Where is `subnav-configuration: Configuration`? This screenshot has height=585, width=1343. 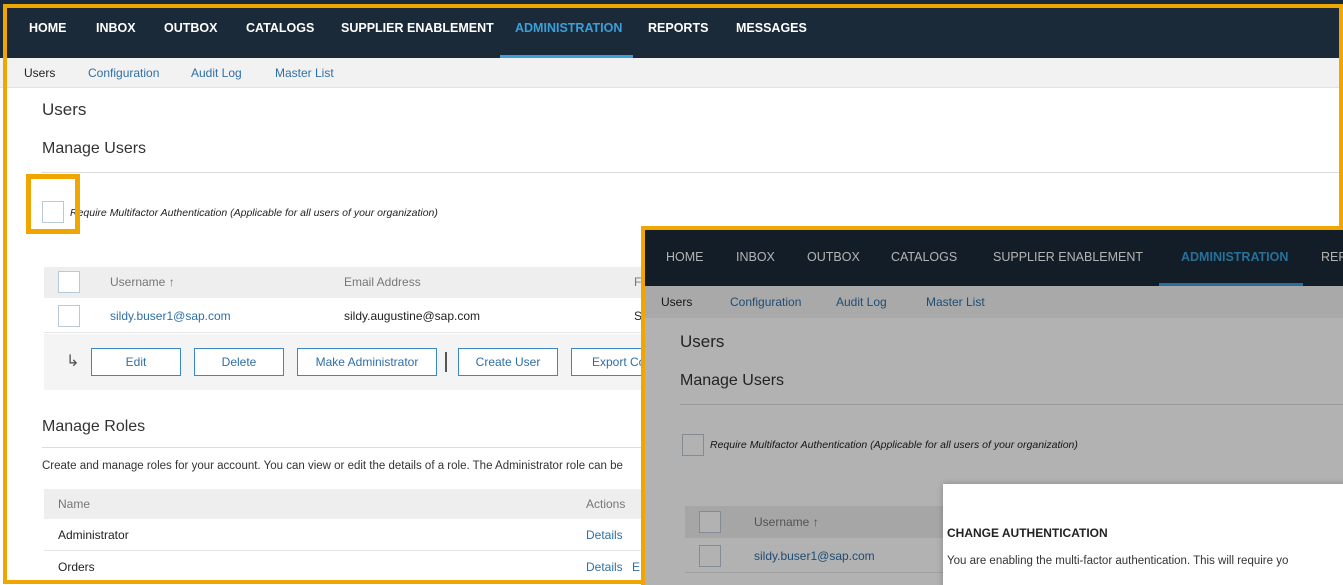 subnav-configuration: Configuration is located at coordinates (123, 73).